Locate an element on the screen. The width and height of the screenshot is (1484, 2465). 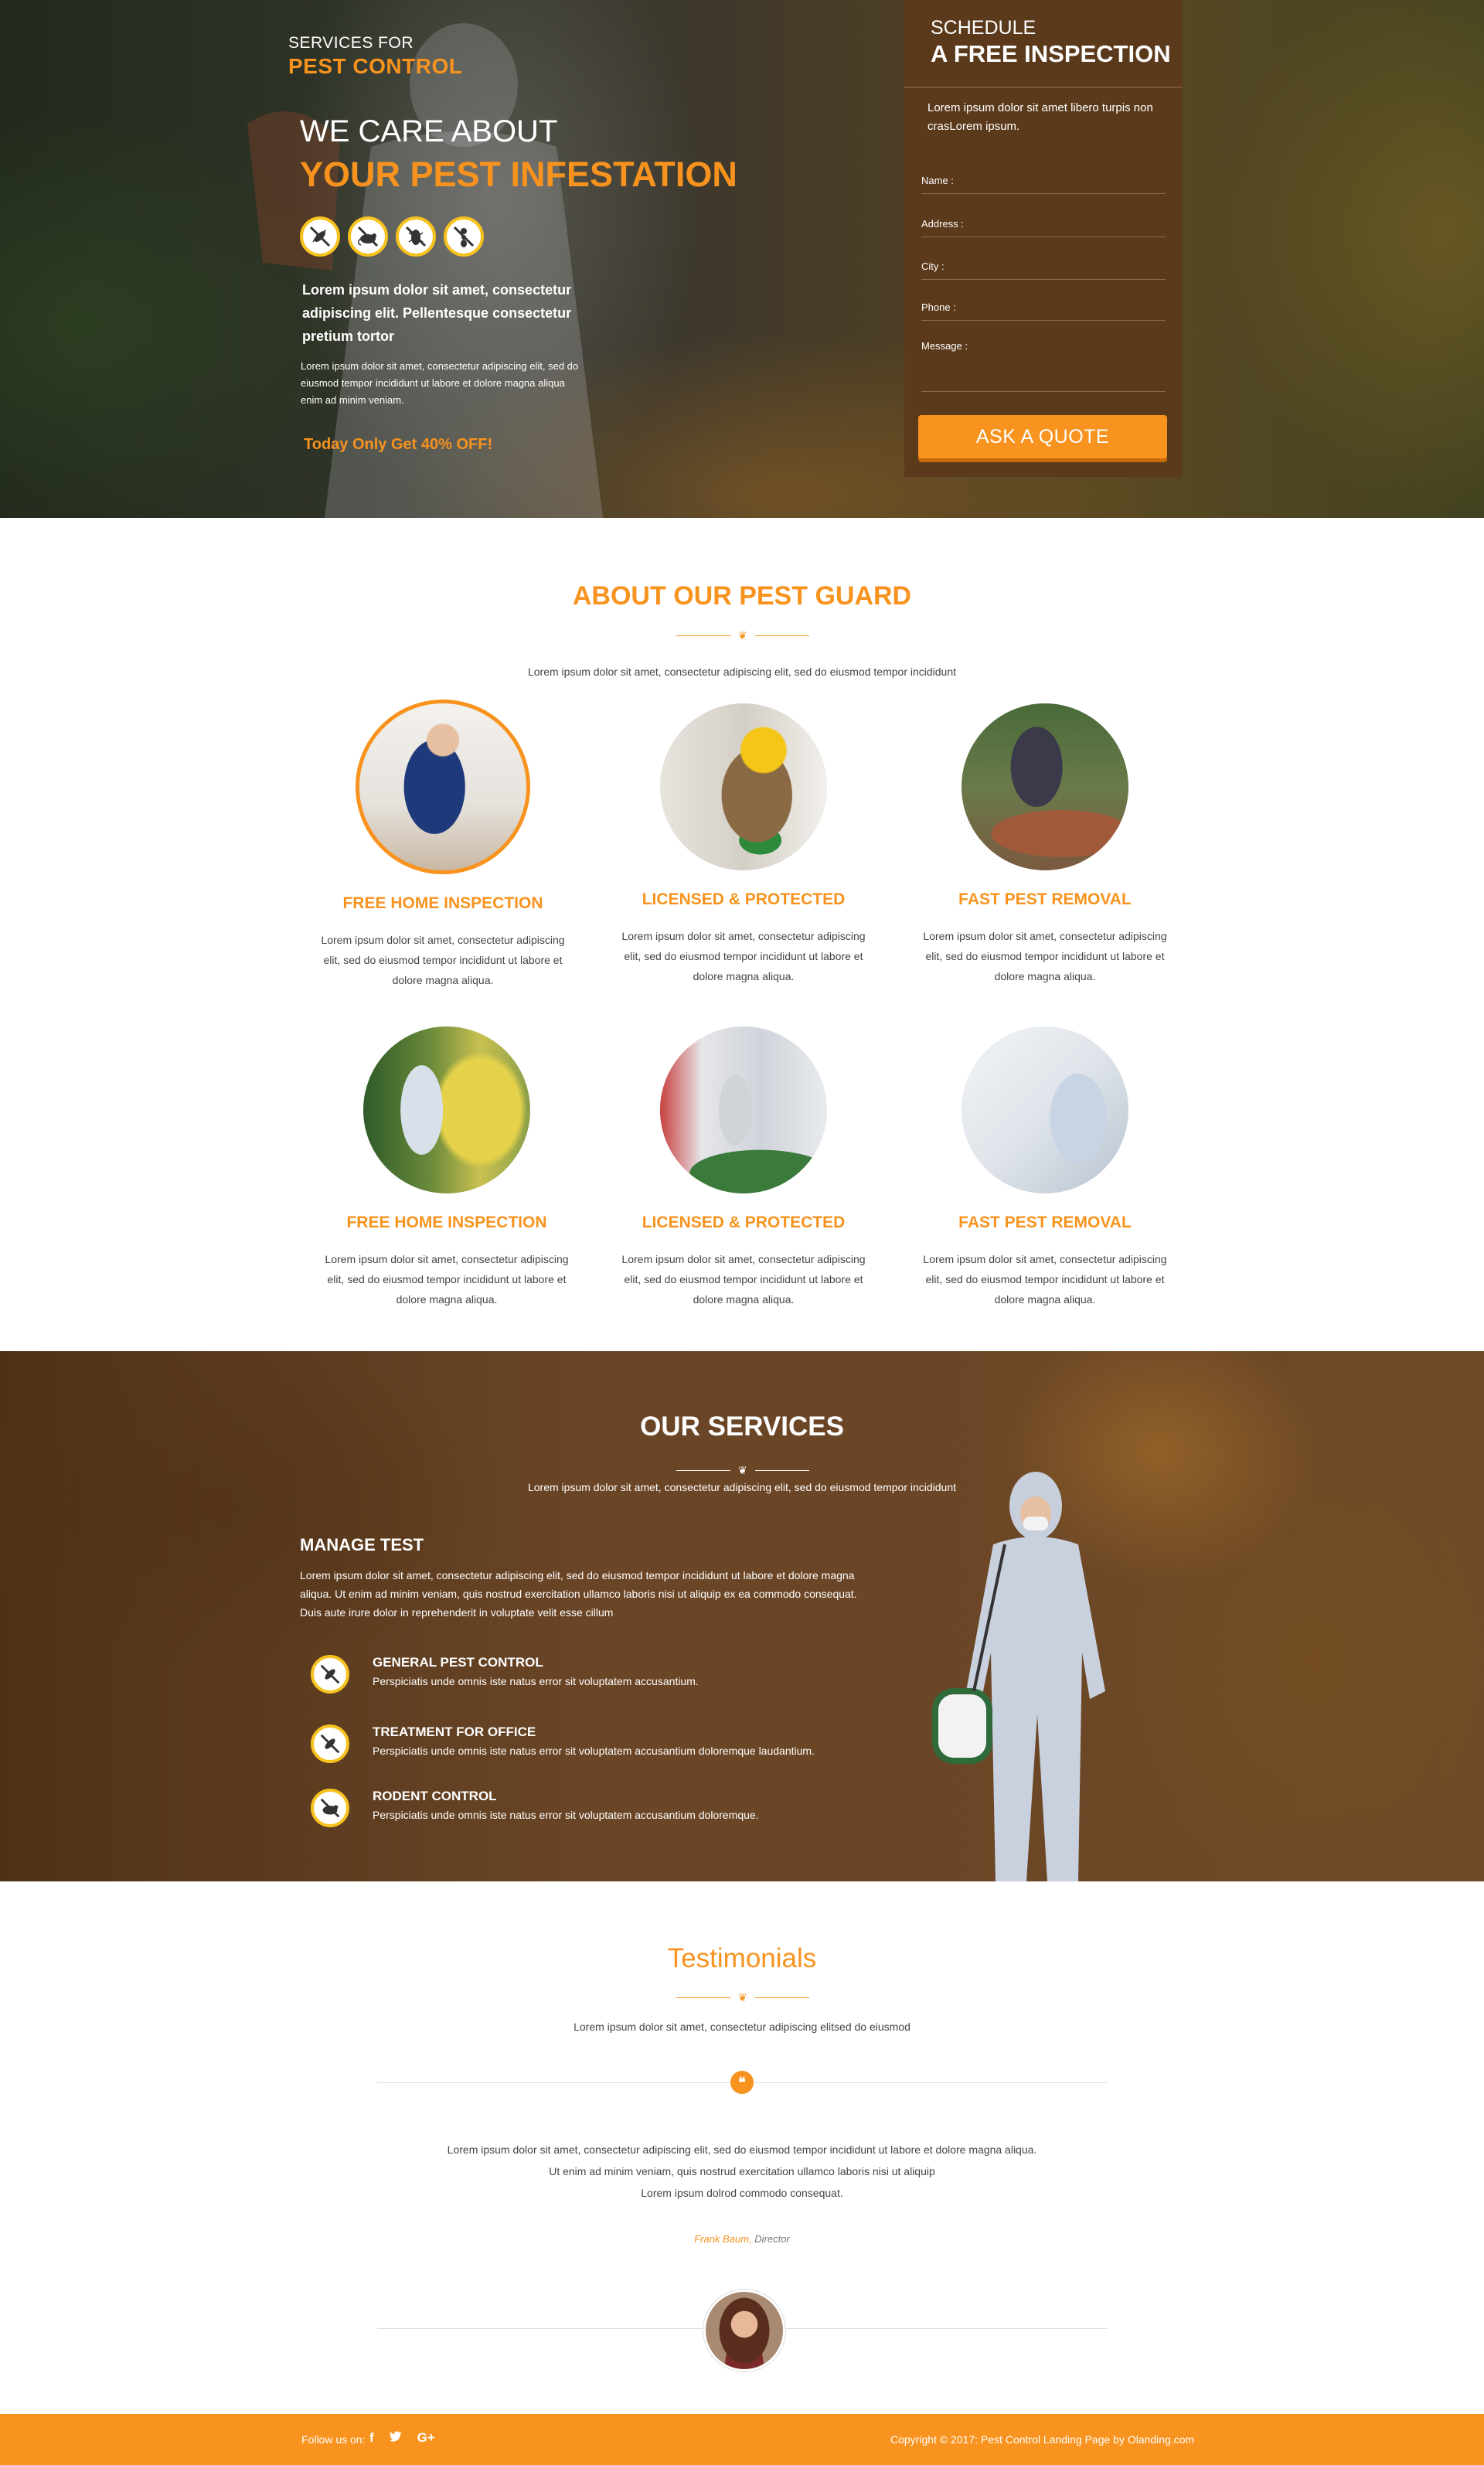
follow-label: Follow us on: is located at coordinates (333, 2440).